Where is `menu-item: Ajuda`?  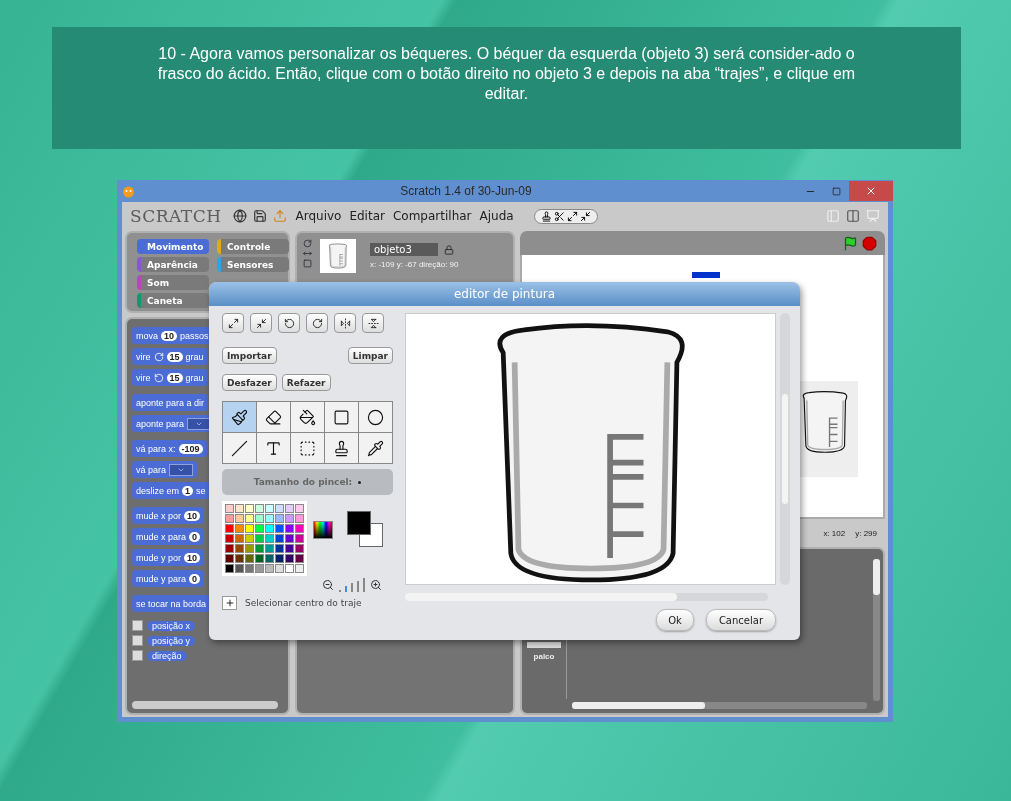
menu-item: Ajuda is located at coordinates (496, 216).